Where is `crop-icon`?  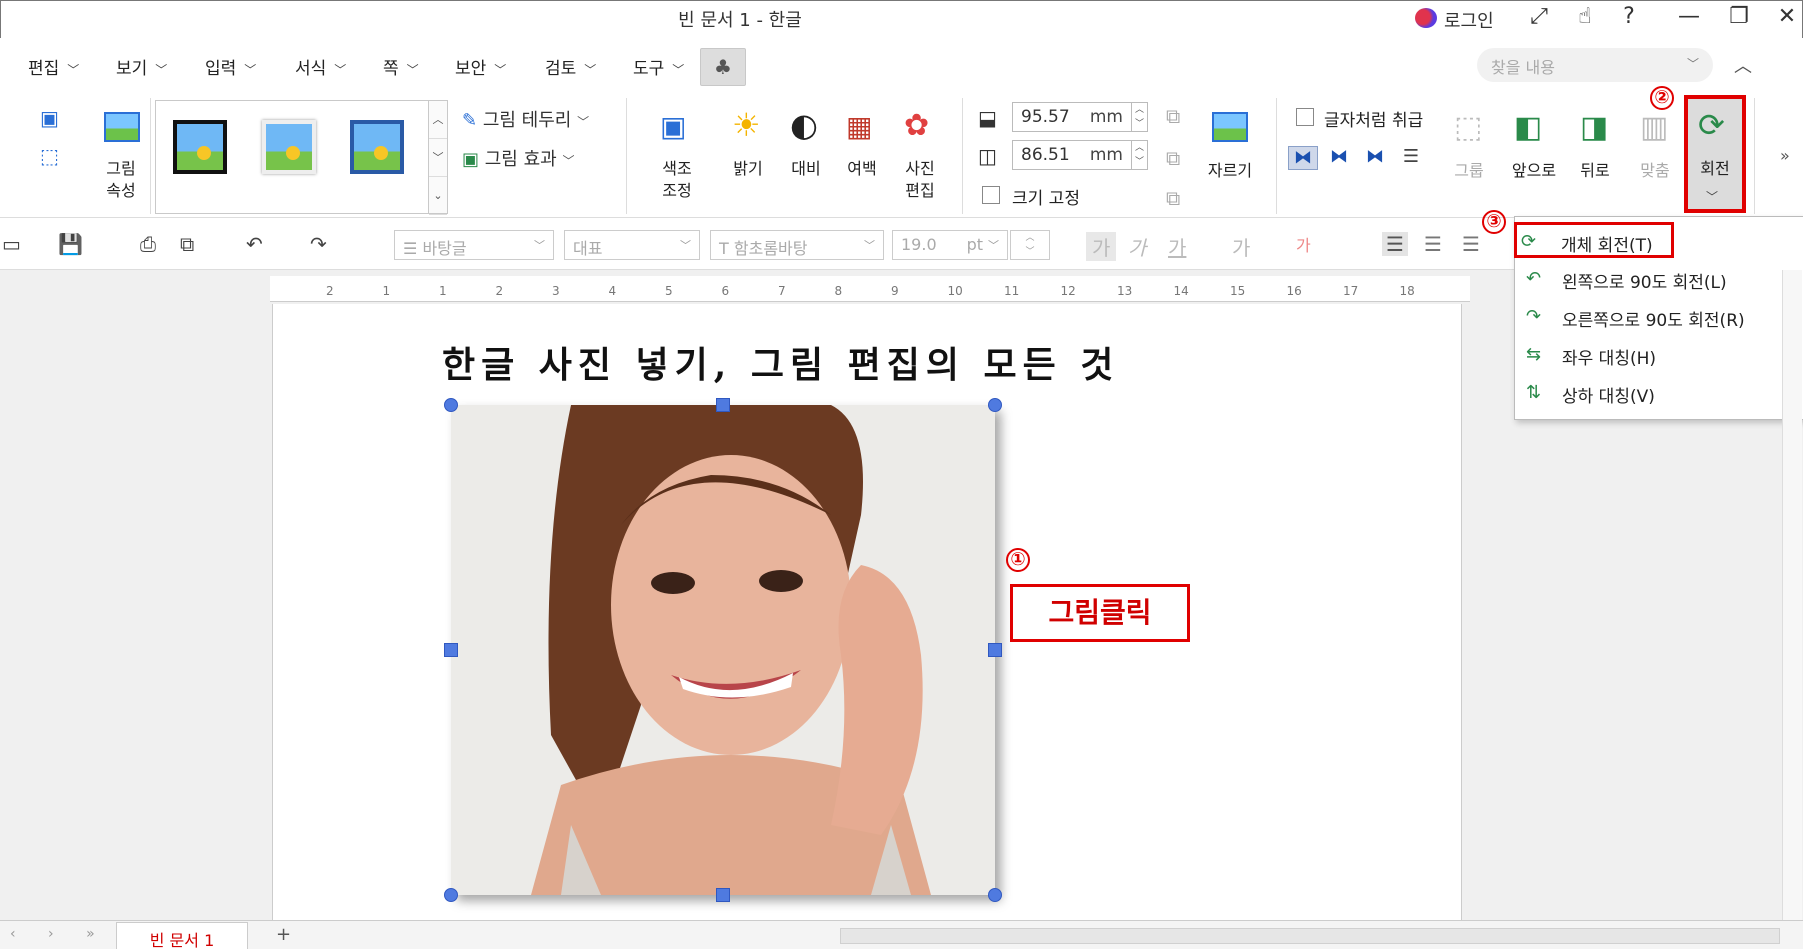 crop-icon is located at coordinates (1230, 127).